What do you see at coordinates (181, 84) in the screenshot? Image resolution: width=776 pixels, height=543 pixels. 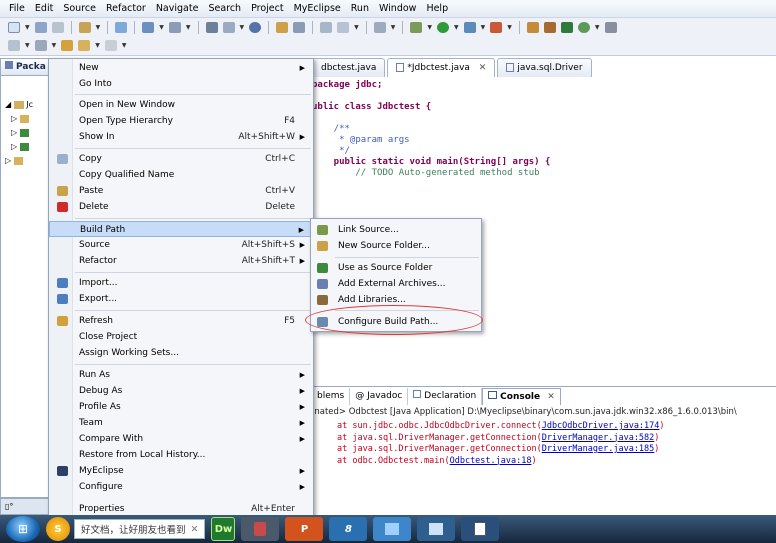 I see `context-menu-item-go-into: Go Into` at bounding box center [181, 84].